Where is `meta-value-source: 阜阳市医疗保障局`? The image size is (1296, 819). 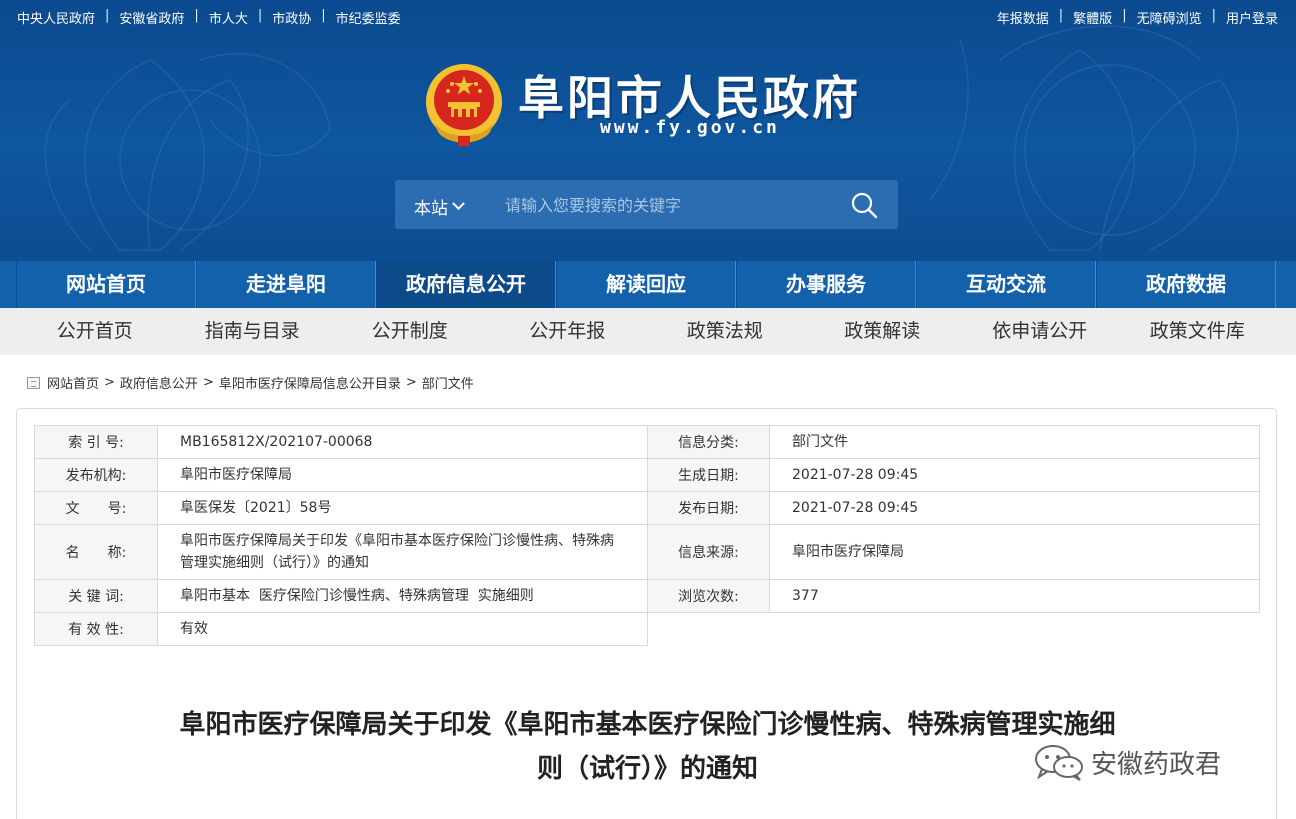 meta-value-source: 阜阳市医疗保障局 is located at coordinates (1014, 552).